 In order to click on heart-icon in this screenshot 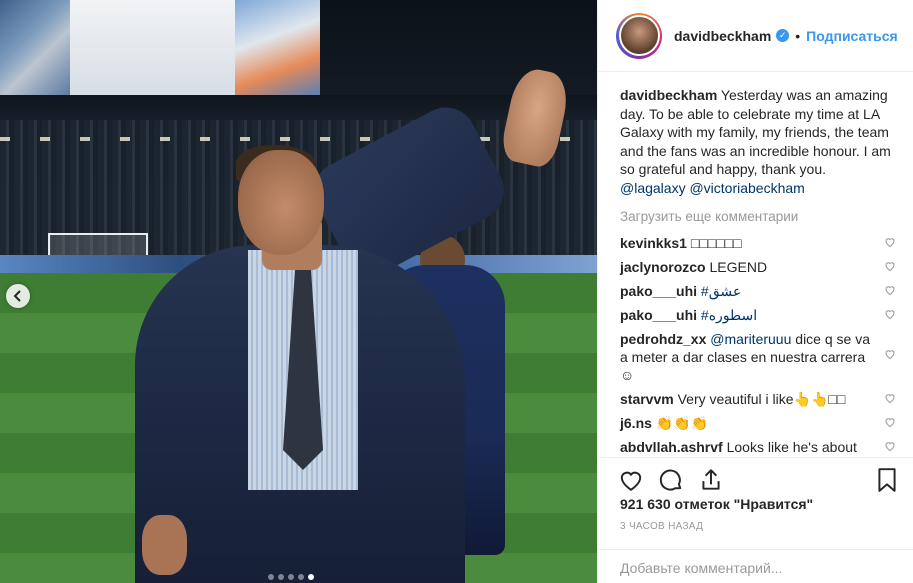, I will do `click(631, 480)`.